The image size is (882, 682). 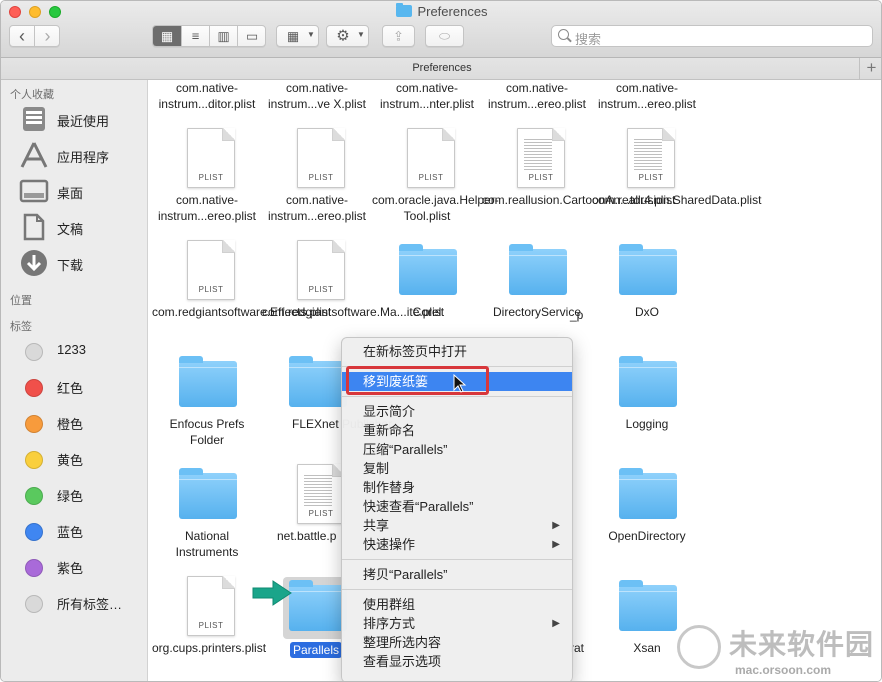 I want to click on column-view-button: ▥, so click(x=224, y=36).